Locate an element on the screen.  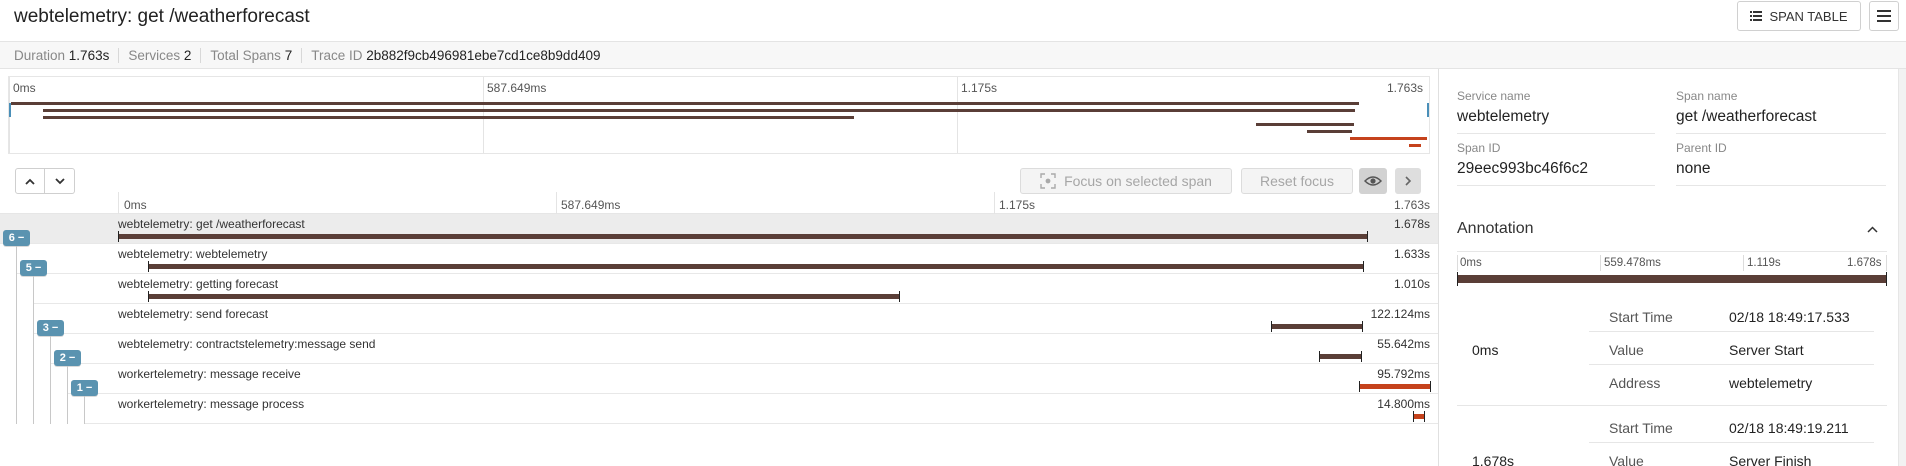
log-field-value: 02/18 18:49:17.533 is located at coordinates (1789, 317).